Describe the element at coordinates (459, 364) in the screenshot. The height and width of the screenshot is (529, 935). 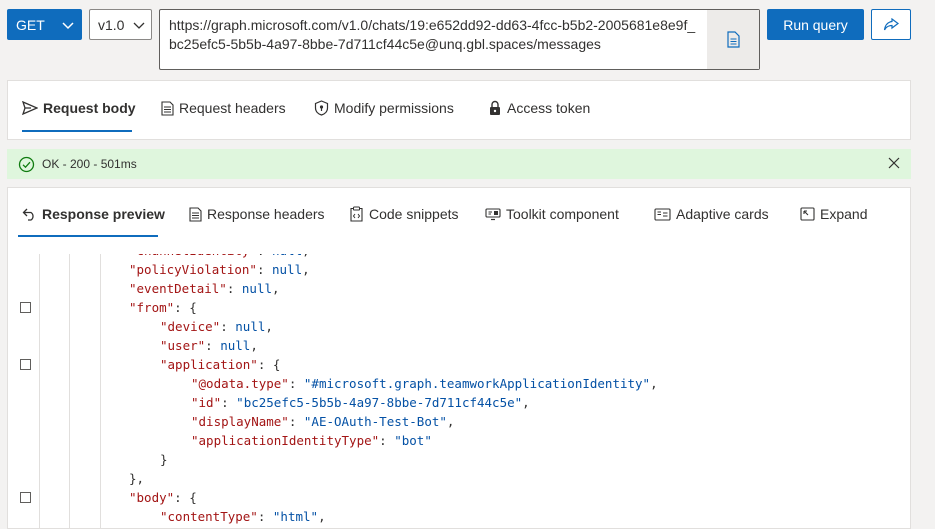
I see `json-line: "application": {` at that location.